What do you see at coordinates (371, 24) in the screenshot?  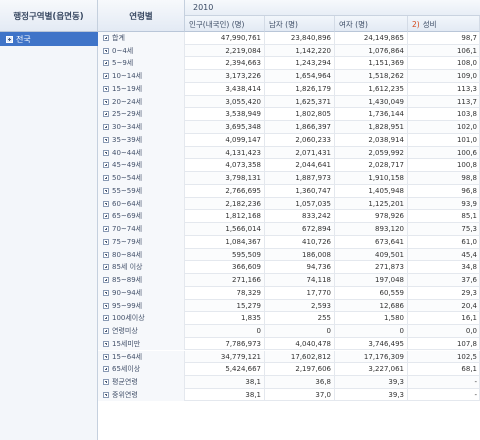 I see `female-header: 여자 (명)` at bounding box center [371, 24].